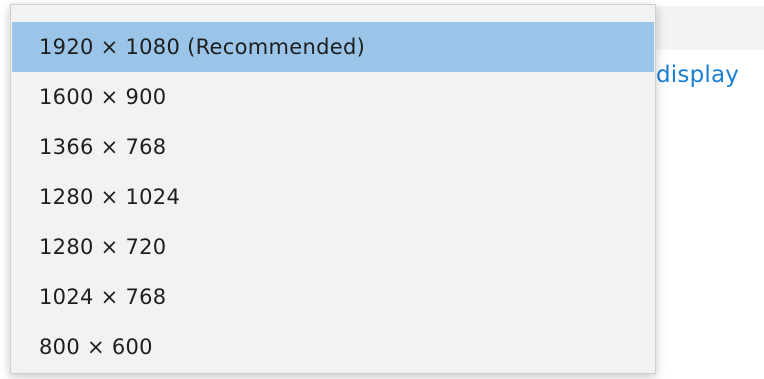 This screenshot has height=379, width=764. Describe the element at coordinates (702, 28) in the screenshot. I see `settings-field-strip` at that location.